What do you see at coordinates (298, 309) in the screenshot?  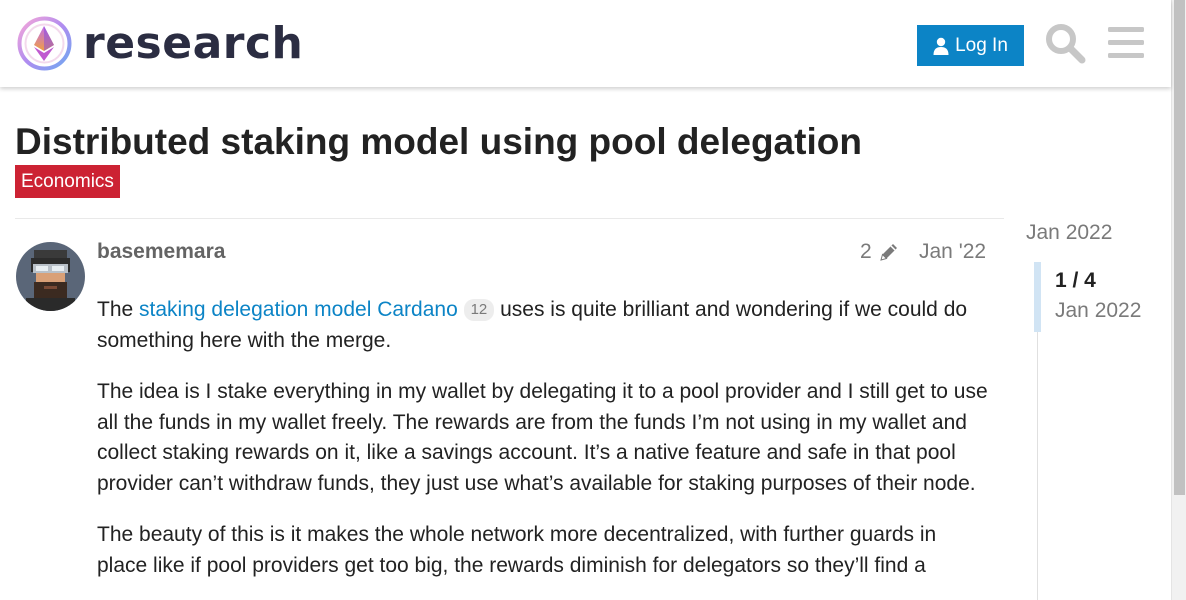 I see `cardano-link: staking delegation model Cardano` at bounding box center [298, 309].